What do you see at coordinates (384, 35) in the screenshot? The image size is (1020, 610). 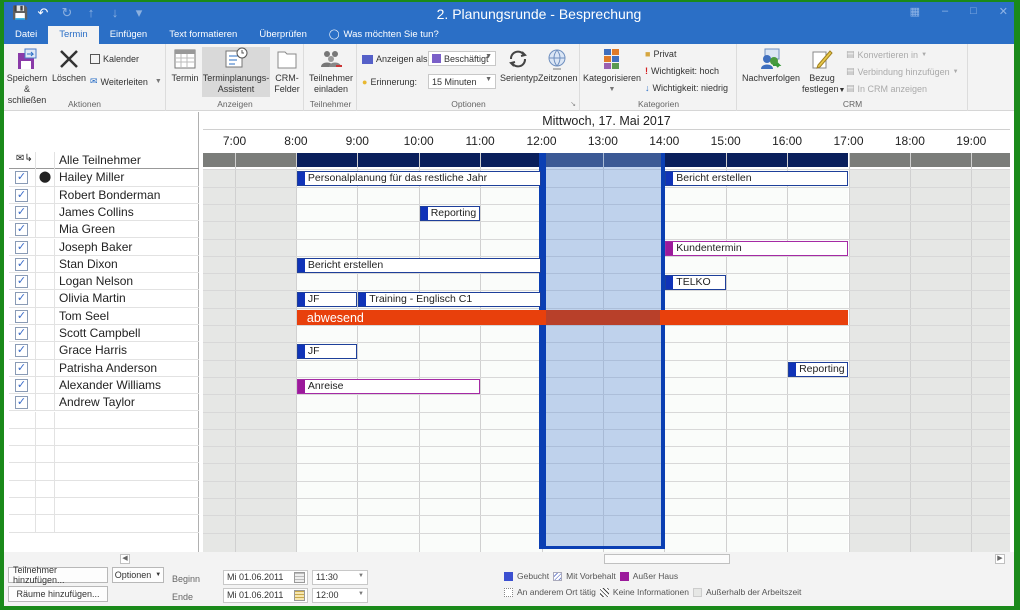 I see `tell-me-search: ◯ Was möchten Sie tun?` at bounding box center [384, 35].